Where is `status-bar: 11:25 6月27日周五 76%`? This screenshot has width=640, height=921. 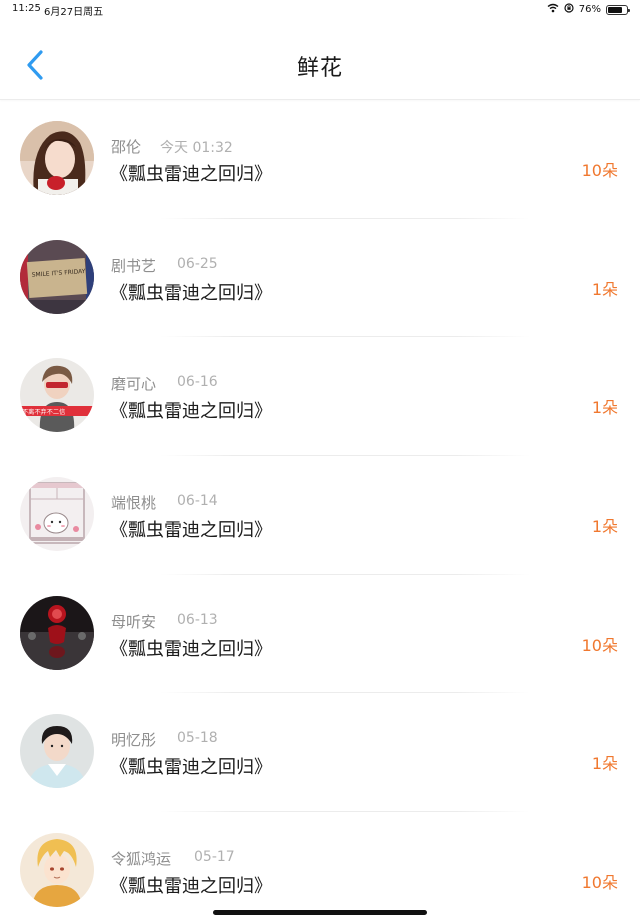 status-bar: 11:25 6月27日周五 76% is located at coordinates (320, 9).